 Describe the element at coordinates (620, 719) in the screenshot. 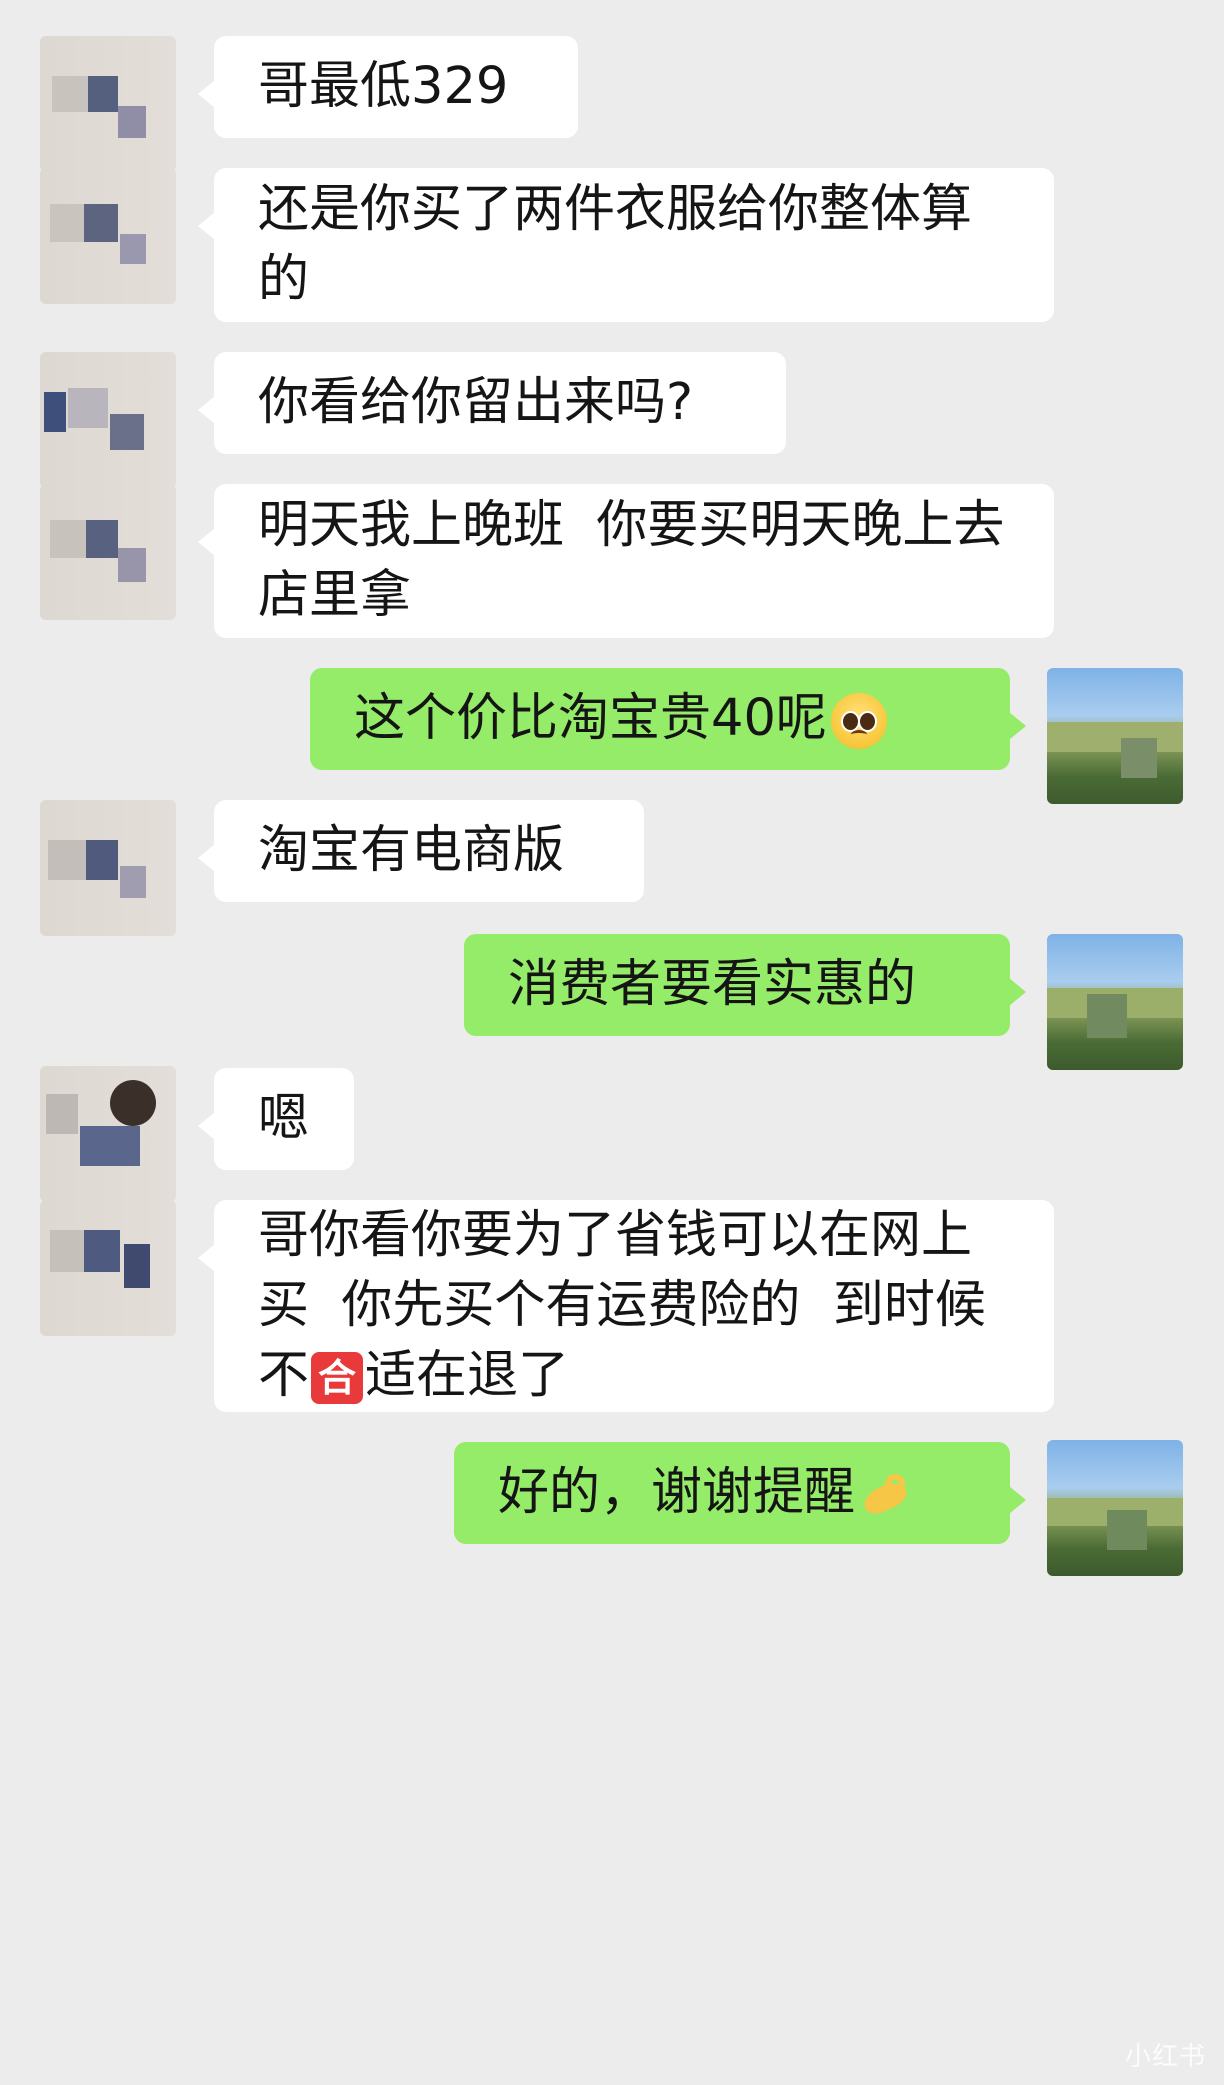

I see `message-text: 这个价比淘宝贵40呢` at that location.